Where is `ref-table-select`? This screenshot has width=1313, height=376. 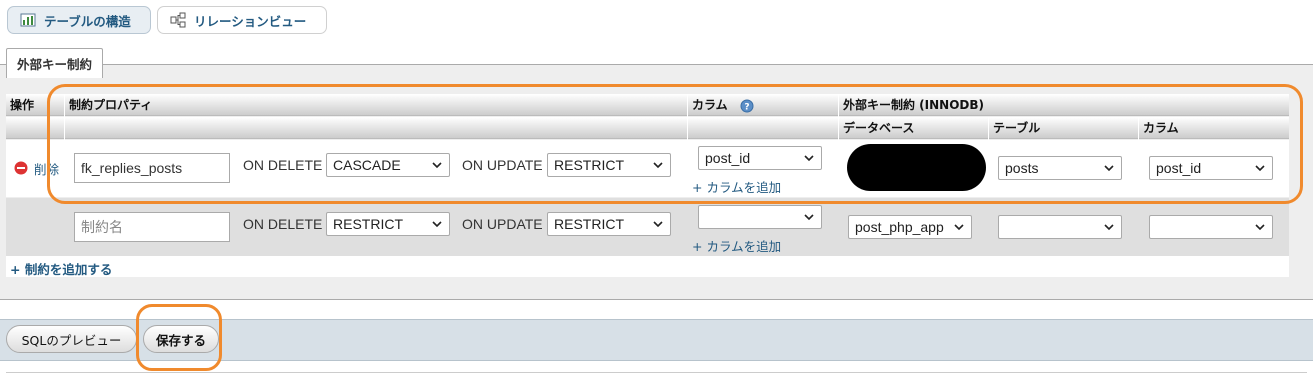 ref-table-select is located at coordinates (1060, 227).